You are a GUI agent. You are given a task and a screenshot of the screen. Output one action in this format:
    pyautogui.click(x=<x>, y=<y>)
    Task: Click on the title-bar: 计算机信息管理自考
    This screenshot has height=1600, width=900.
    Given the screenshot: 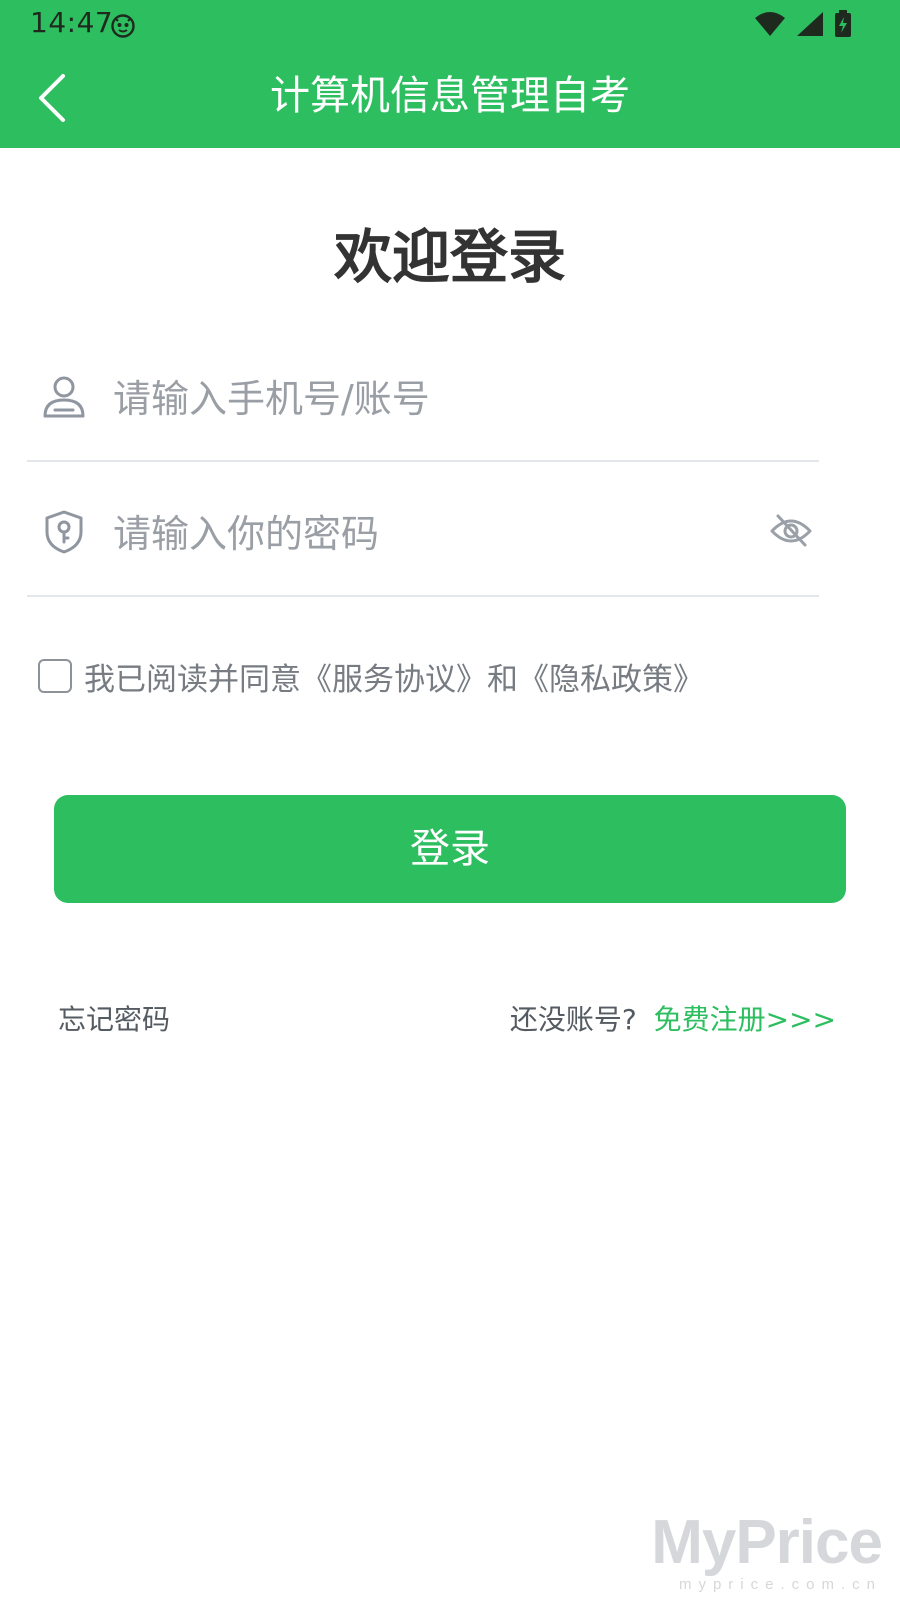 What is the action you would take?
    pyautogui.click(x=450, y=98)
    